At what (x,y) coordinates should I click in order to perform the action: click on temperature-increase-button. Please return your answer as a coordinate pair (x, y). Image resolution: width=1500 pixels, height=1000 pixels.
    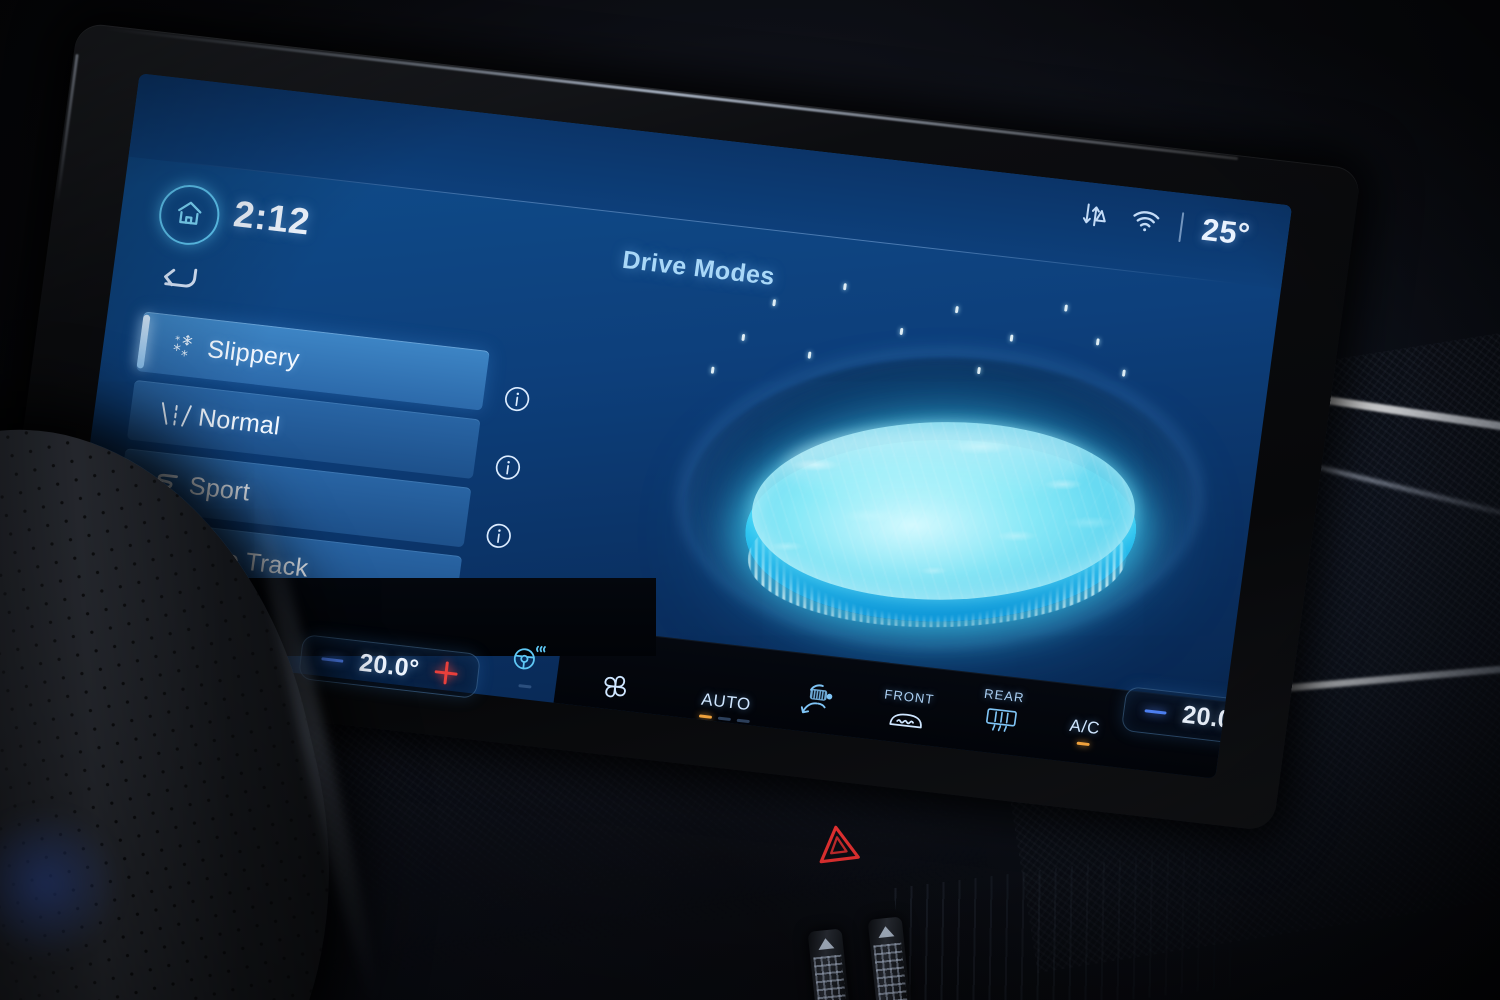
    Looking at the image, I should click on (446, 672).